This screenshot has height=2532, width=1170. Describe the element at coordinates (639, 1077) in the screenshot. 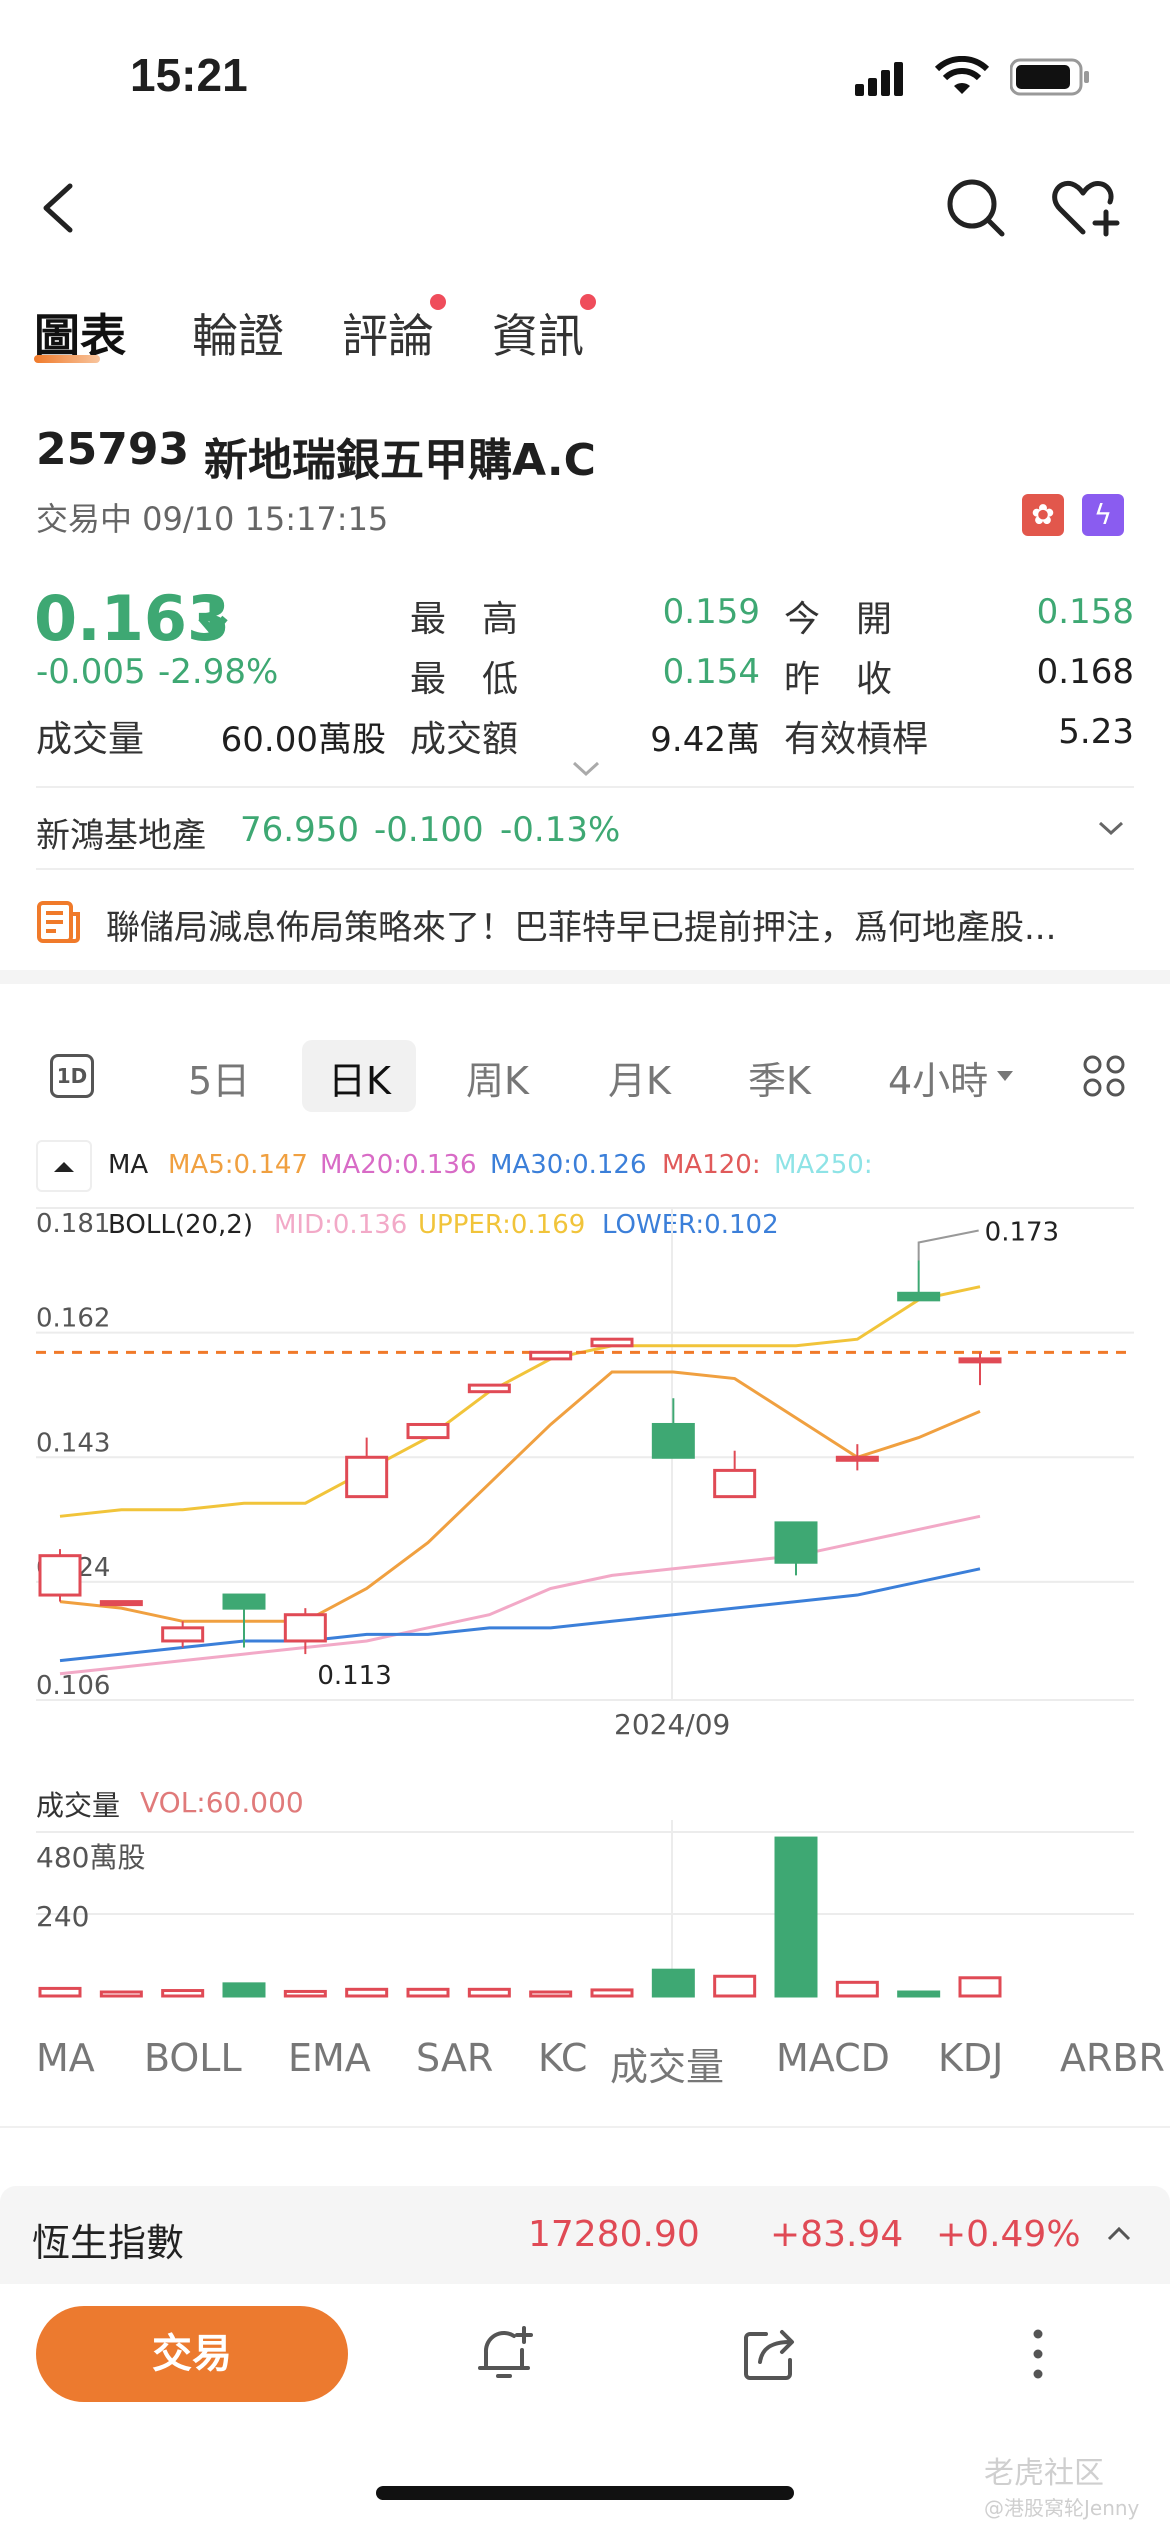

I see `range-tab-monthly: 月K` at that location.